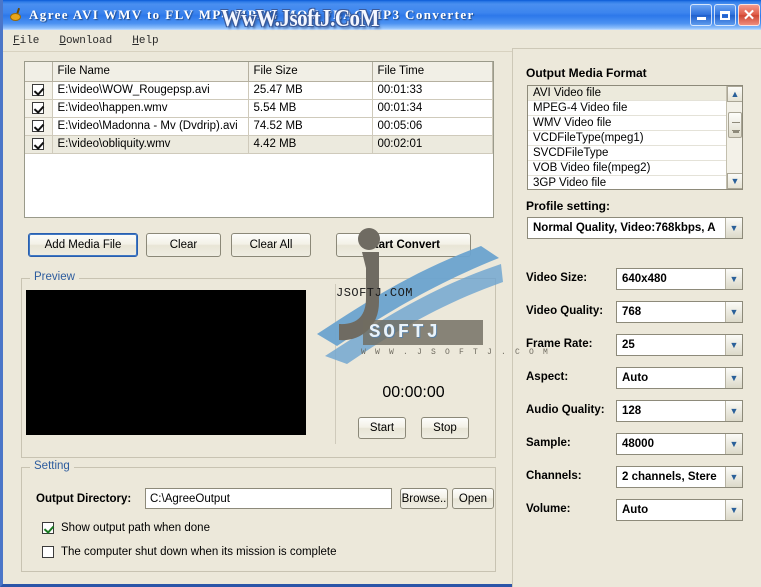 This screenshot has width=761, height=587. Describe the element at coordinates (150, 108) in the screenshot. I see `cell-file-name: E:\video\happen.wmv` at that location.